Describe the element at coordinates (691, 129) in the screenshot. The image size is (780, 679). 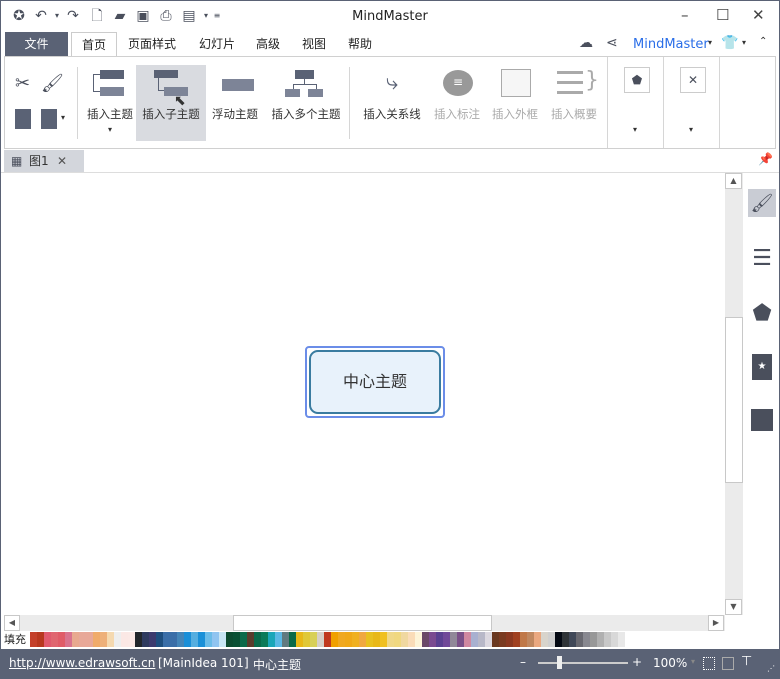
I see `layout-dropdown-icon: ▾` at that location.